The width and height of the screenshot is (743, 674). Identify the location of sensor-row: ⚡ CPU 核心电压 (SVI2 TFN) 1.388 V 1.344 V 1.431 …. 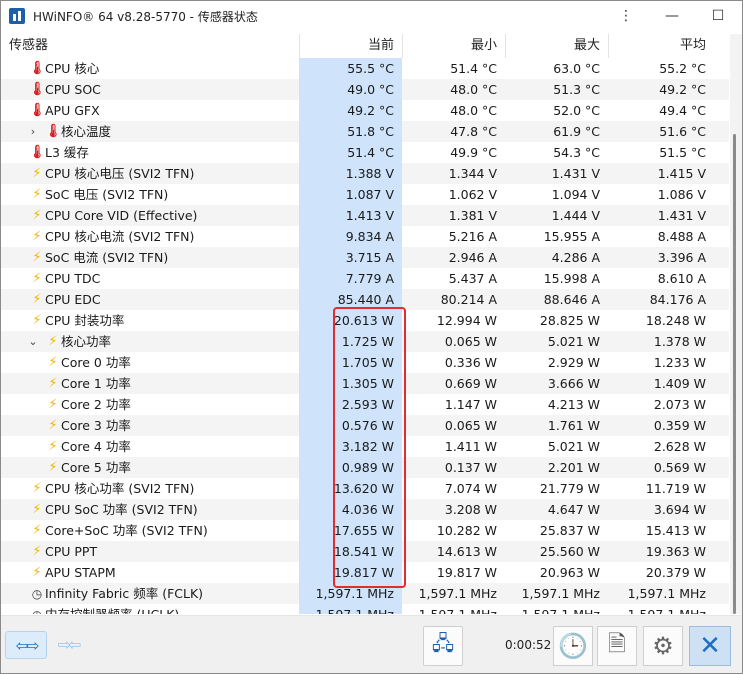
(365, 173).